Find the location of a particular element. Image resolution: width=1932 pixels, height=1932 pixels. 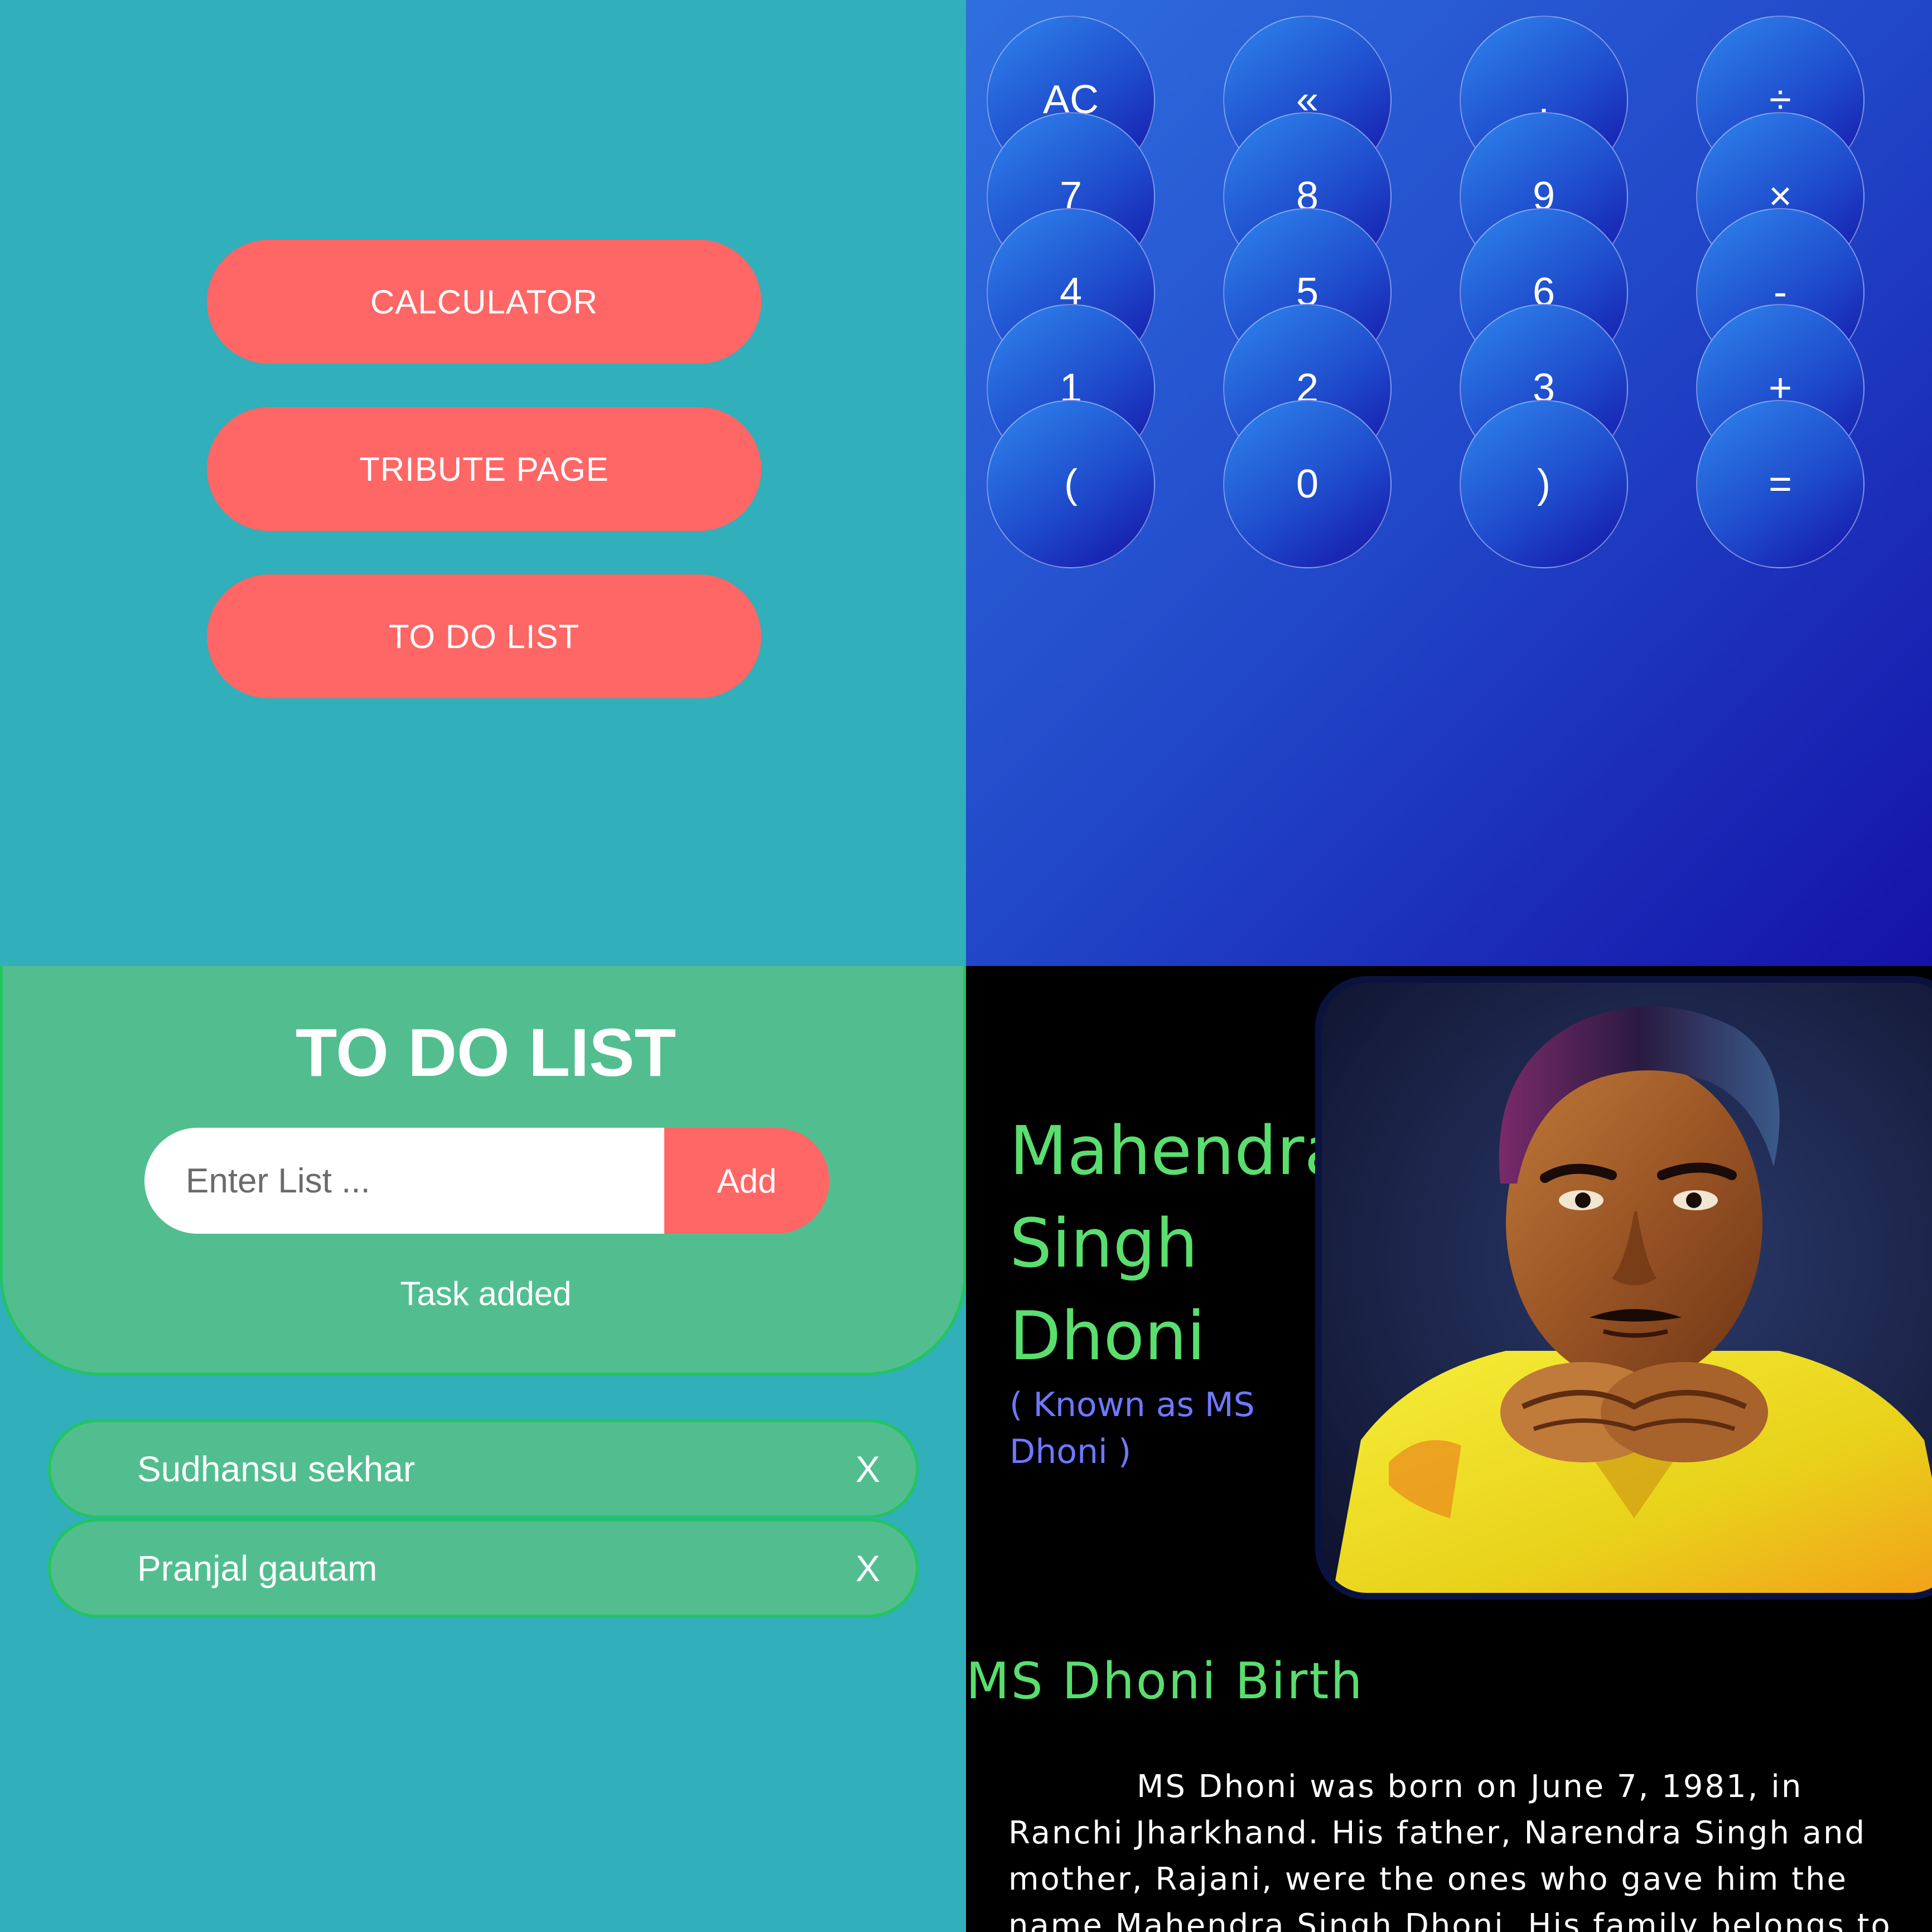

task-text: Sudhansu sekhar is located at coordinates (276, 1468).